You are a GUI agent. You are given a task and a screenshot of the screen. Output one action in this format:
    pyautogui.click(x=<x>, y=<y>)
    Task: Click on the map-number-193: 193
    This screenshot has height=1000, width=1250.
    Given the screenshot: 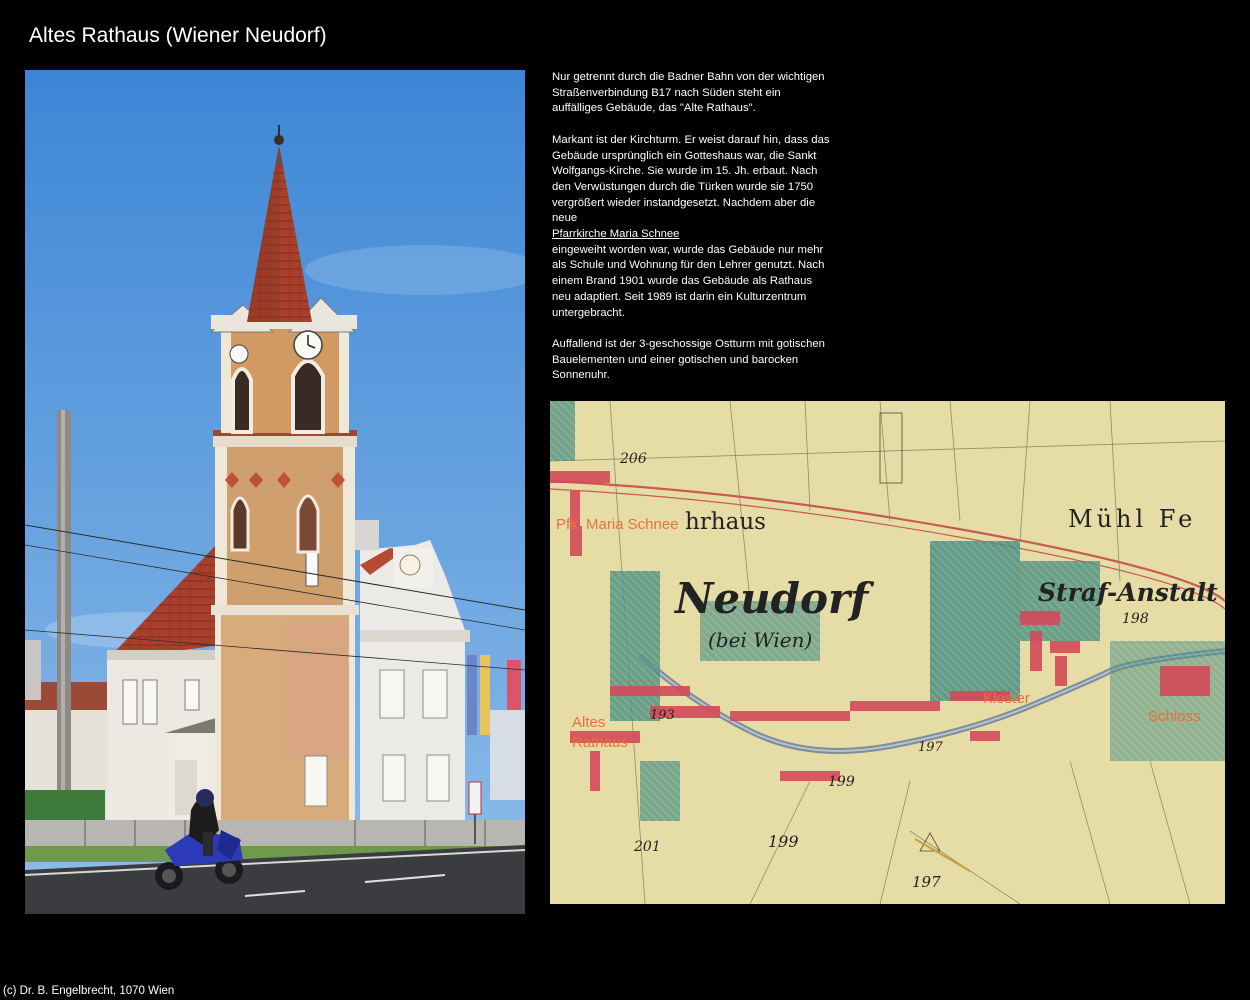 What is the action you would take?
    pyautogui.click(x=662, y=715)
    